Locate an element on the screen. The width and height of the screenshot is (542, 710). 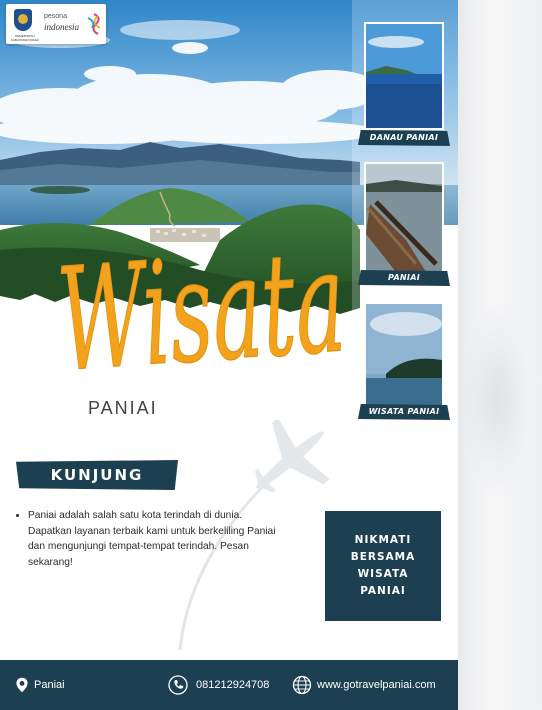
photo-card-danau: DANAU PANIAI is located at coordinates (404, 84).